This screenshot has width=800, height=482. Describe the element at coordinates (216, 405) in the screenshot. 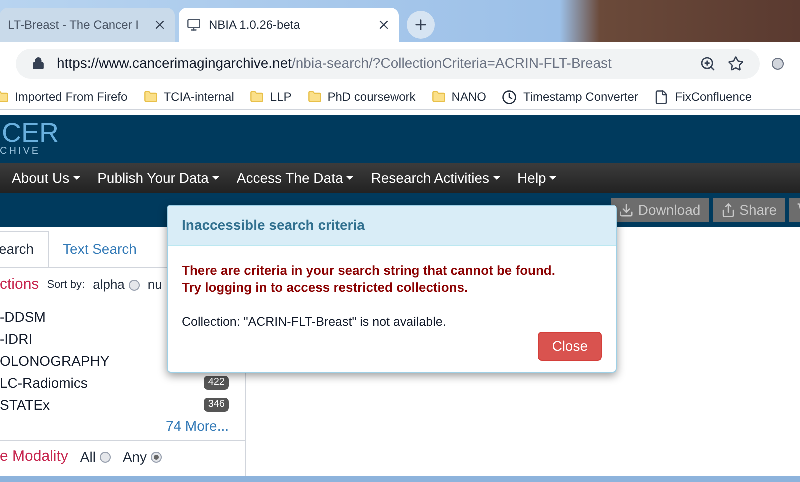

I see `count-badge: 346` at that location.